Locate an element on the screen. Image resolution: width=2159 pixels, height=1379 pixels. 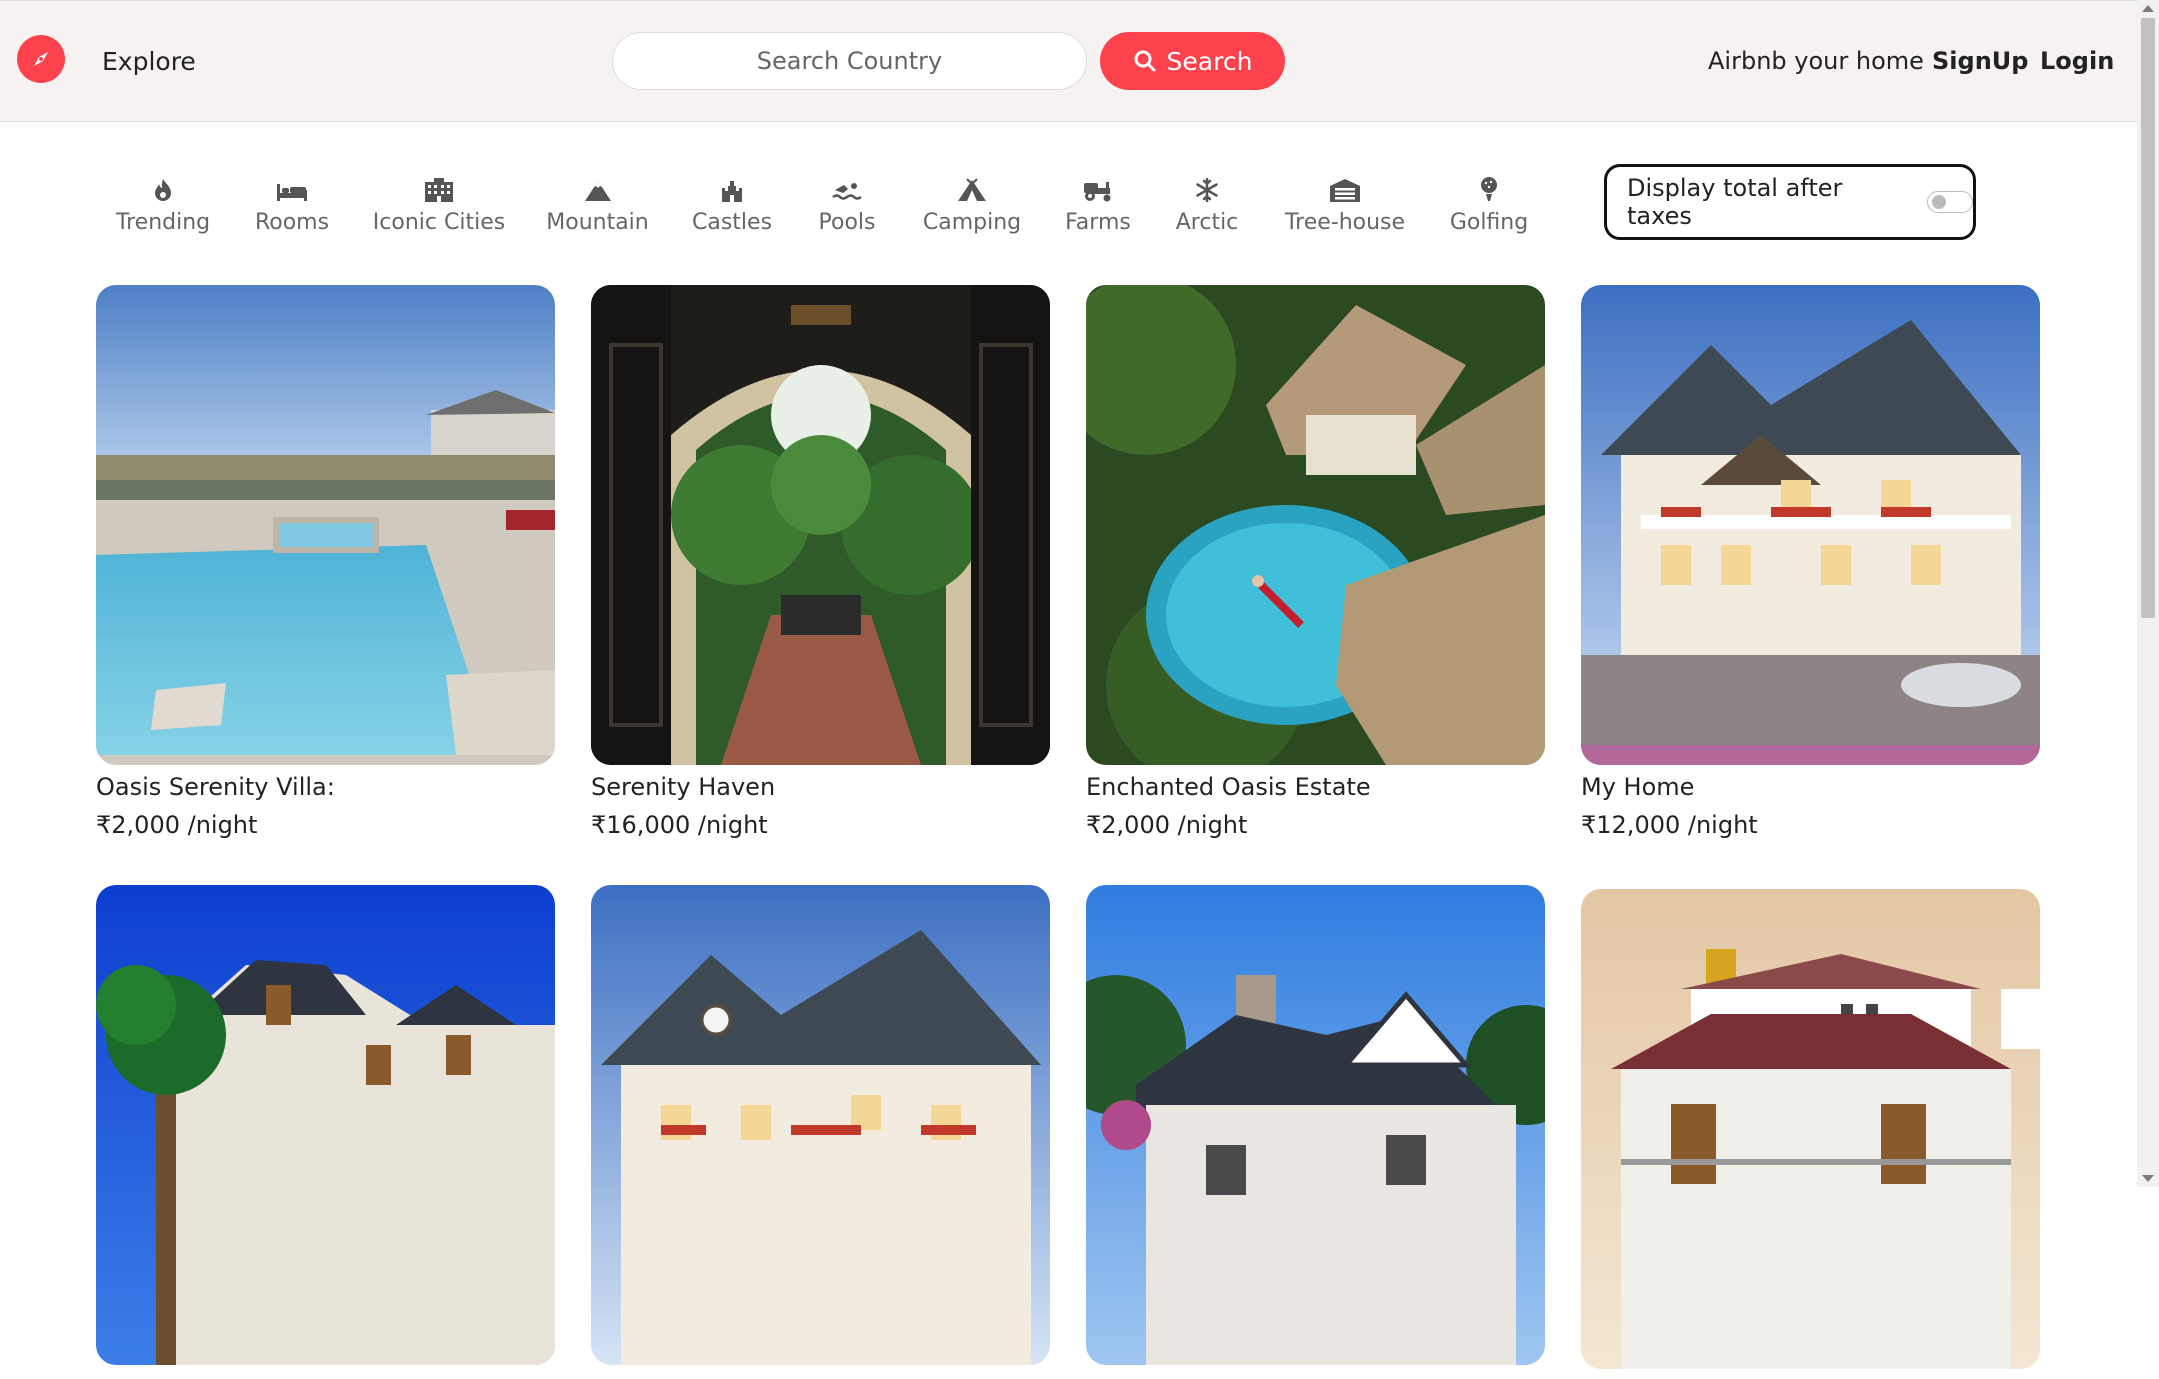
mountain-icon is located at coordinates (598, 187).